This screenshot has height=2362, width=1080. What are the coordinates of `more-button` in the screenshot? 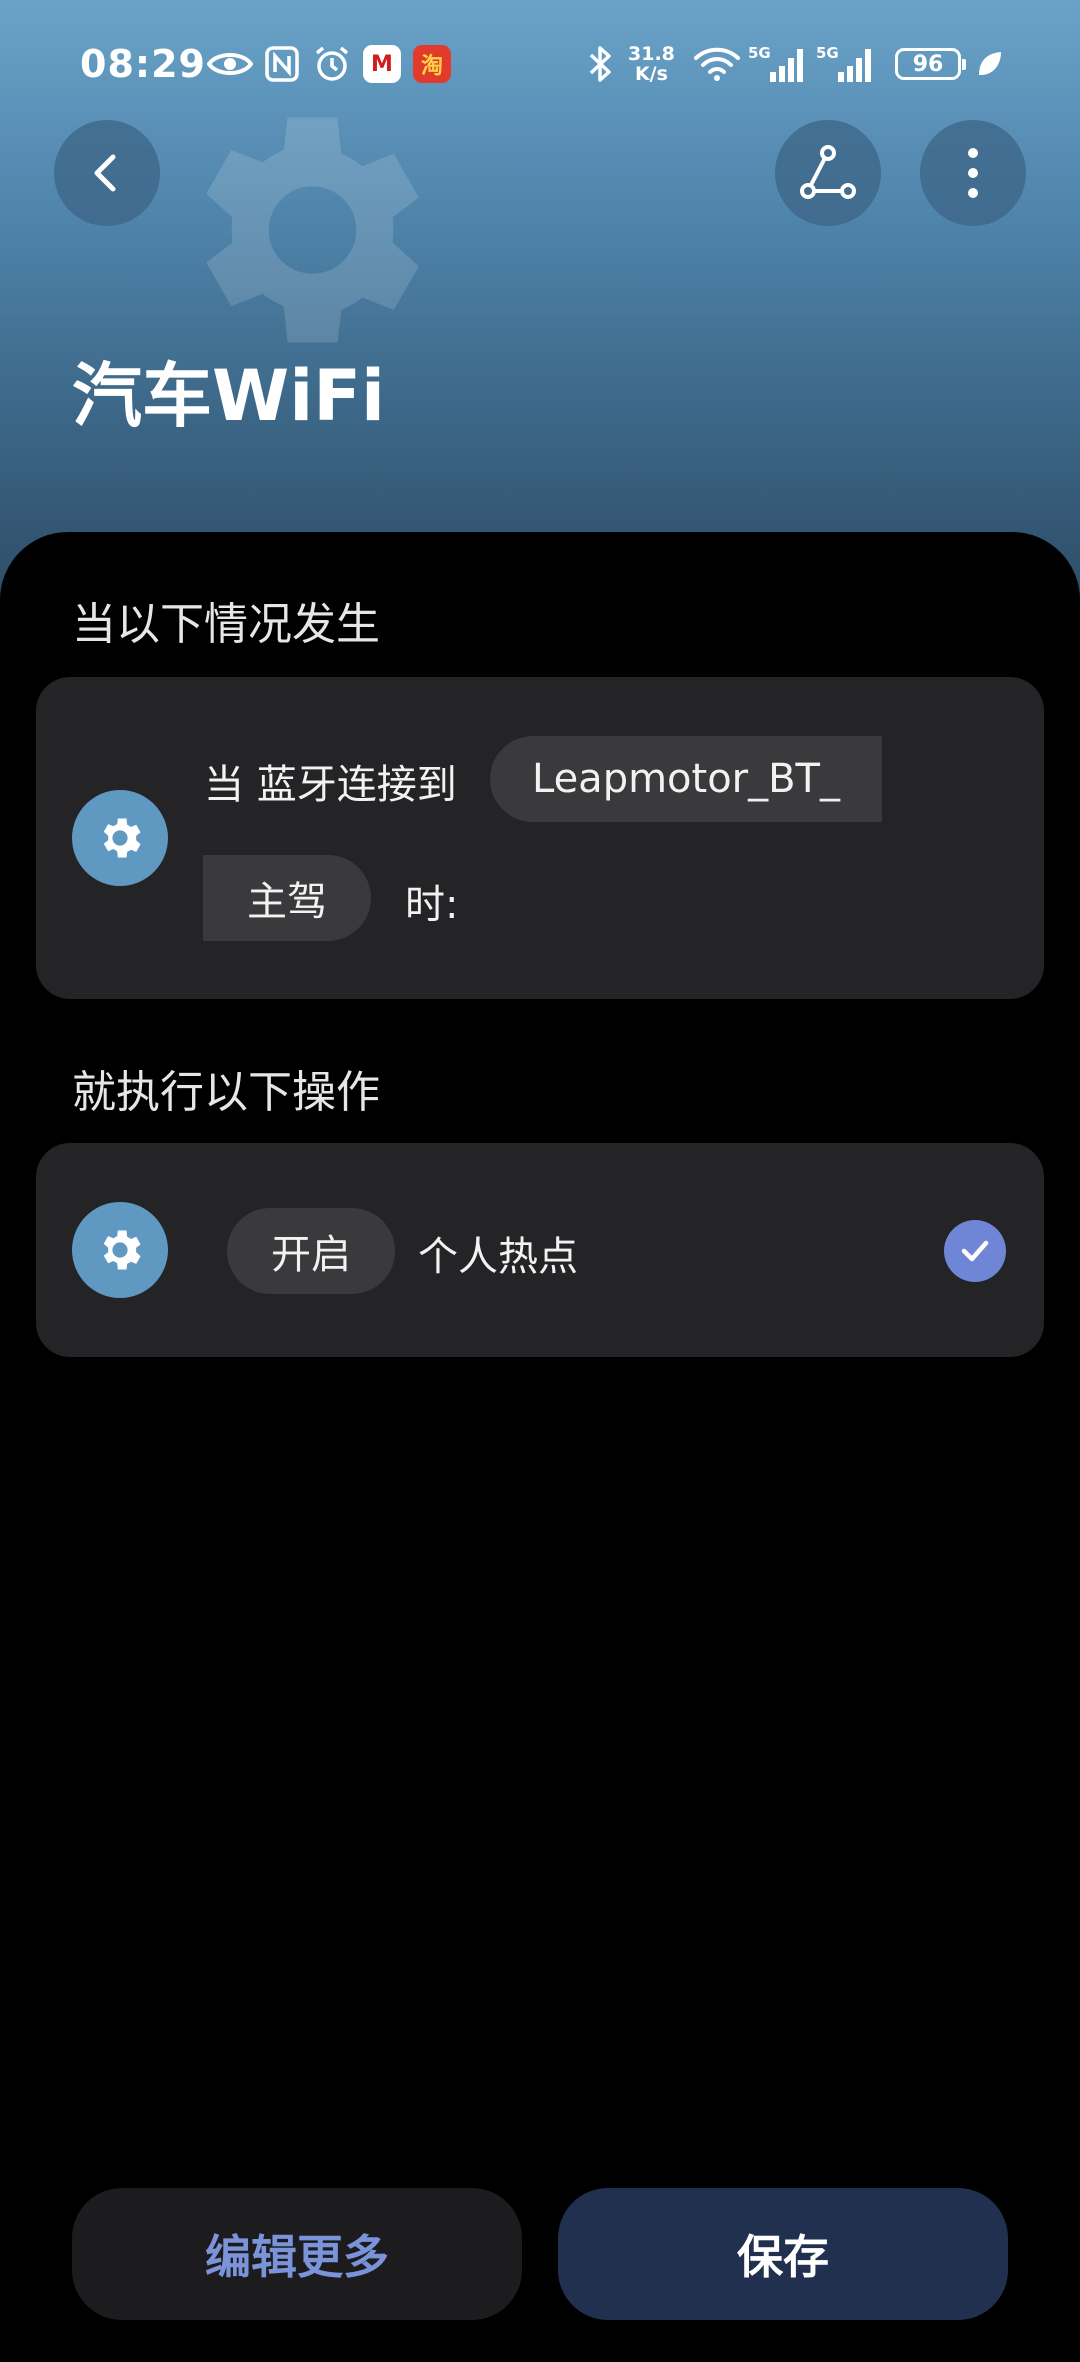 It's located at (973, 173).